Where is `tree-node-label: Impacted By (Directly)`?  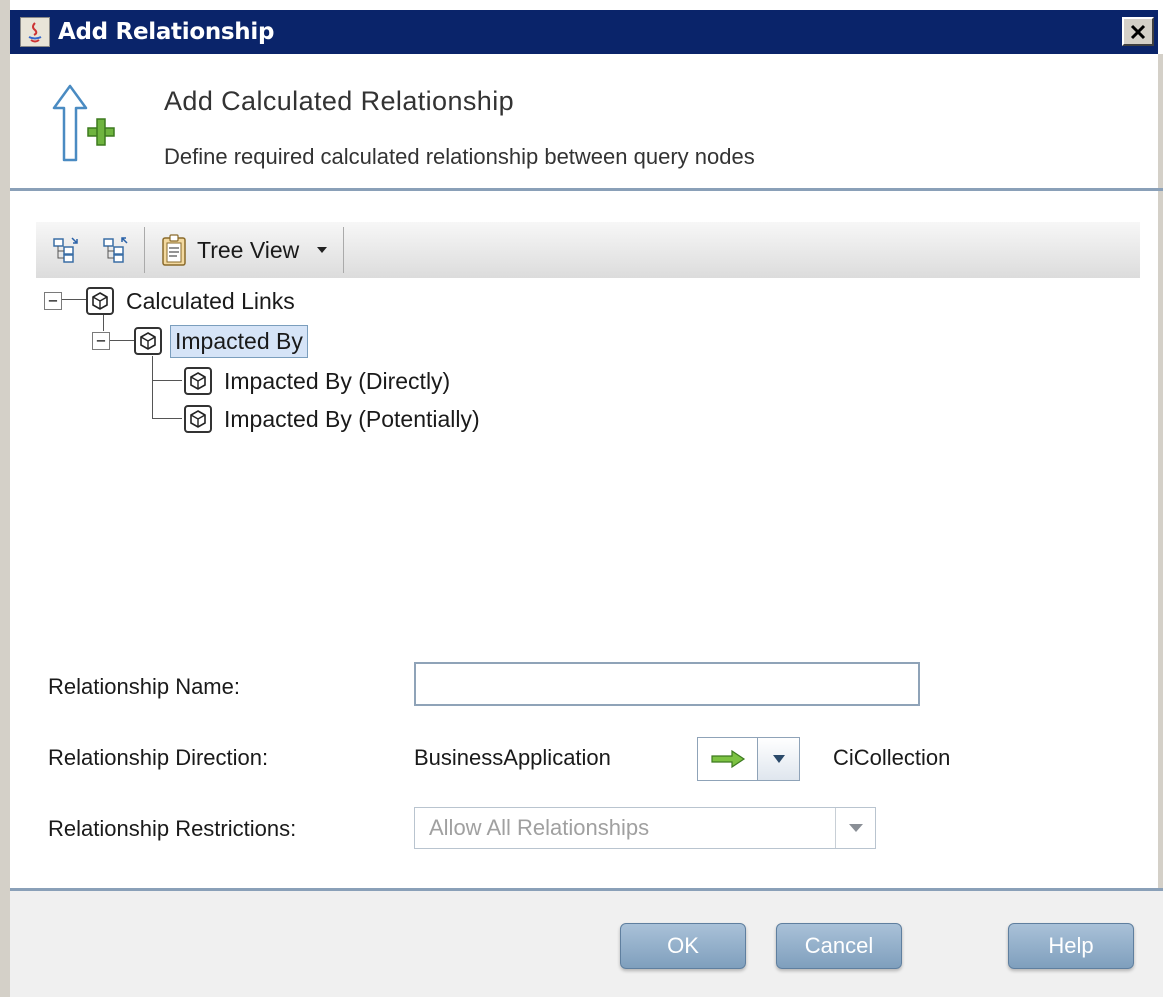
tree-node-label: Impacted By (Directly) is located at coordinates (337, 380).